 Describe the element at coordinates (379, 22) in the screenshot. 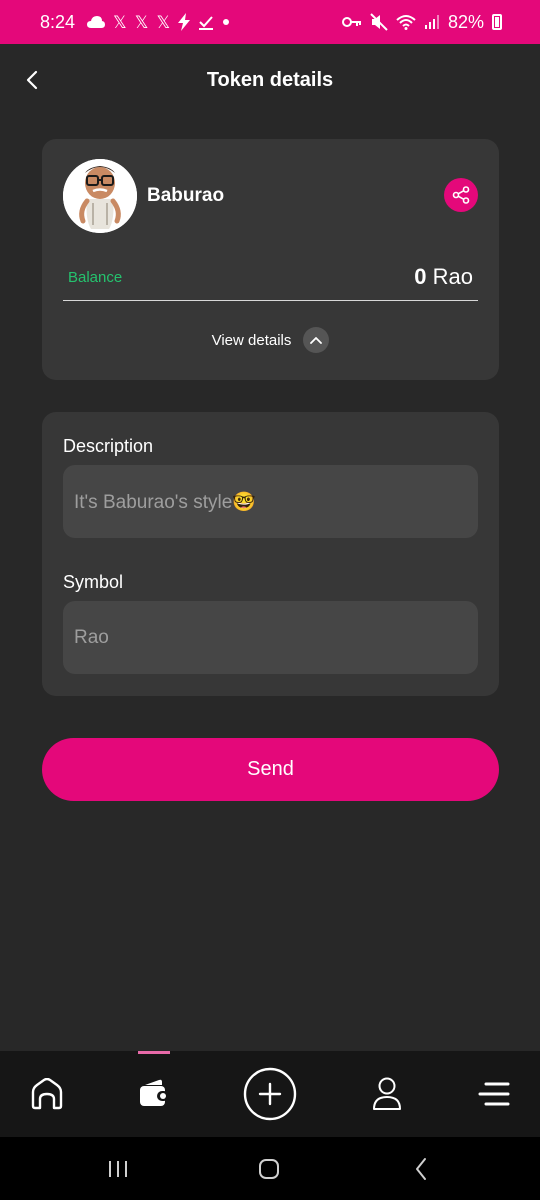

I see `mute-icon` at that location.